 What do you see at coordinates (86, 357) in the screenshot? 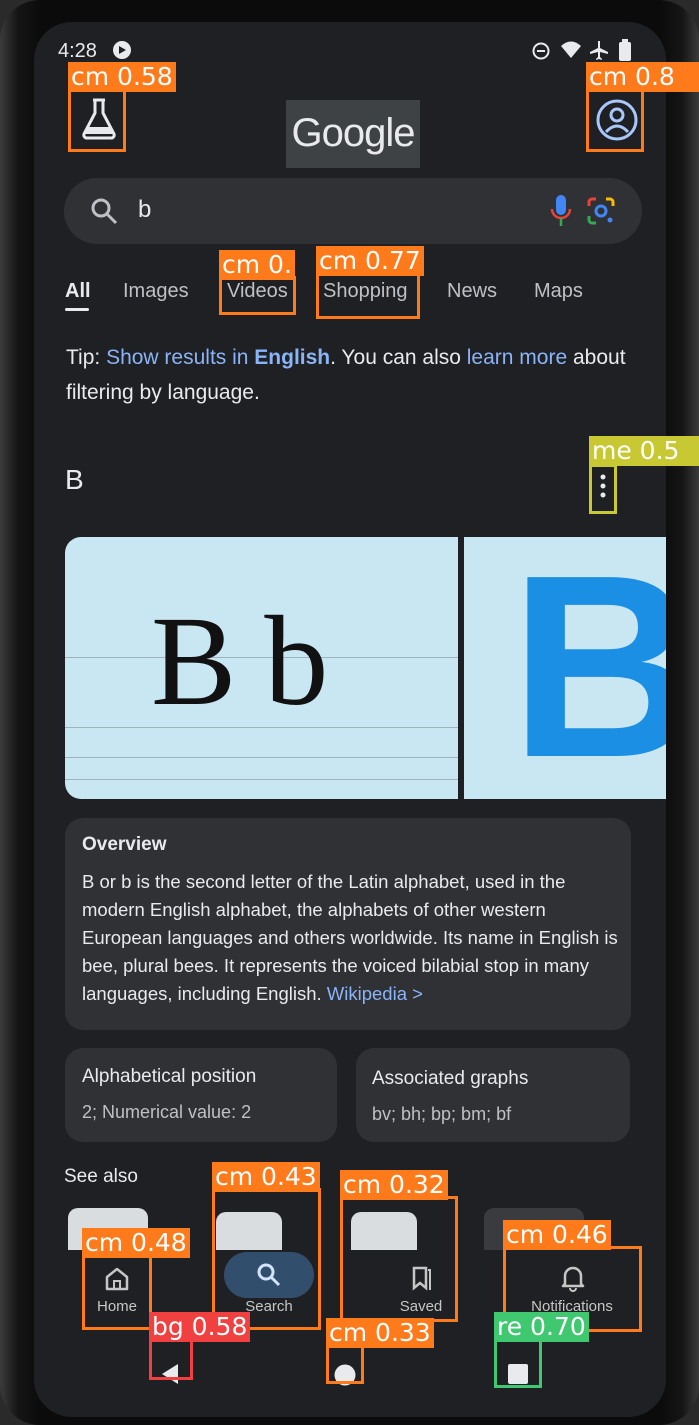
I see `tip-prefix: Tip:` at bounding box center [86, 357].